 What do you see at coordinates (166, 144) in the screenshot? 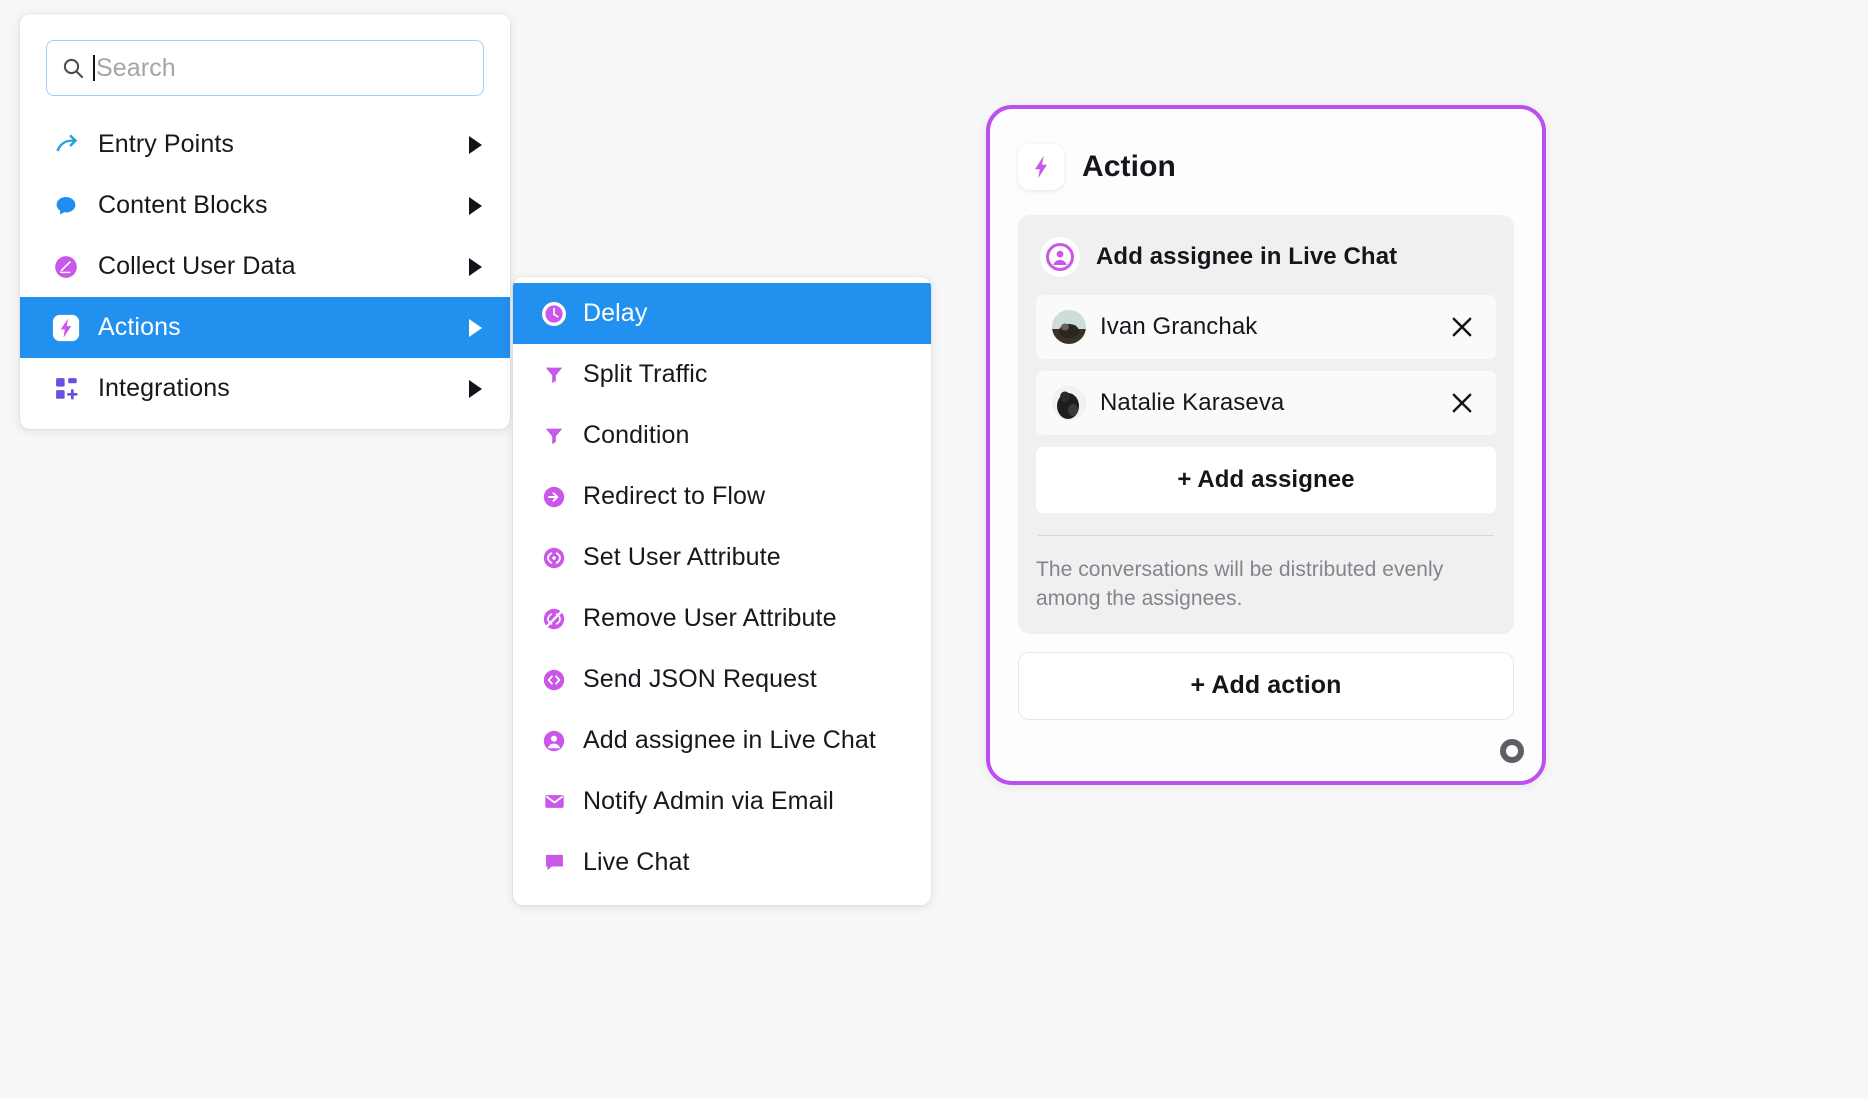
I see `menu-item-label: Entry Points` at bounding box center [166, 144].